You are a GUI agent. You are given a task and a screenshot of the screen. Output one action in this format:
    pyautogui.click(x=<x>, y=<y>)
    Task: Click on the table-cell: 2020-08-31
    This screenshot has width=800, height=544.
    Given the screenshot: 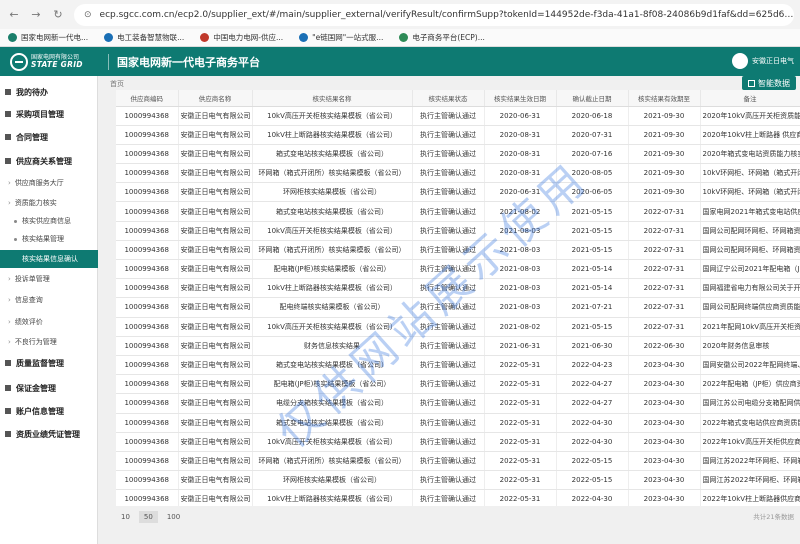 What is the action you would take?
    pyautogui.click(x=520, y=154)
    